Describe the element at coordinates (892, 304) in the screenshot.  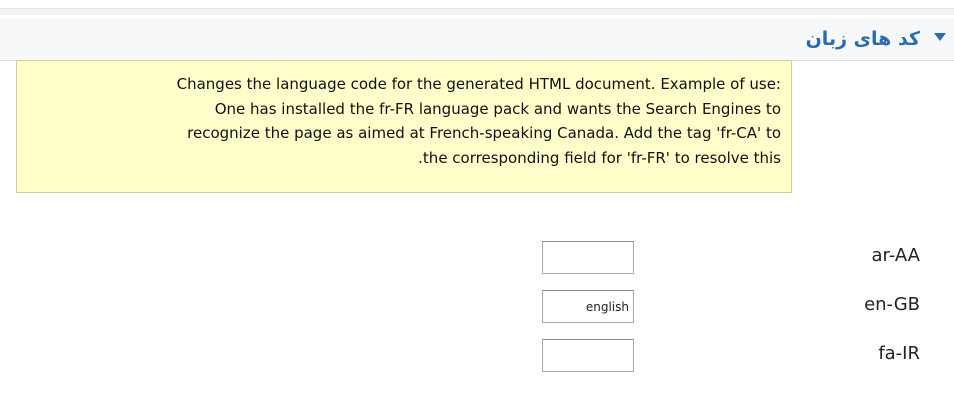
I see `language-code-label: en-GB` at that location.